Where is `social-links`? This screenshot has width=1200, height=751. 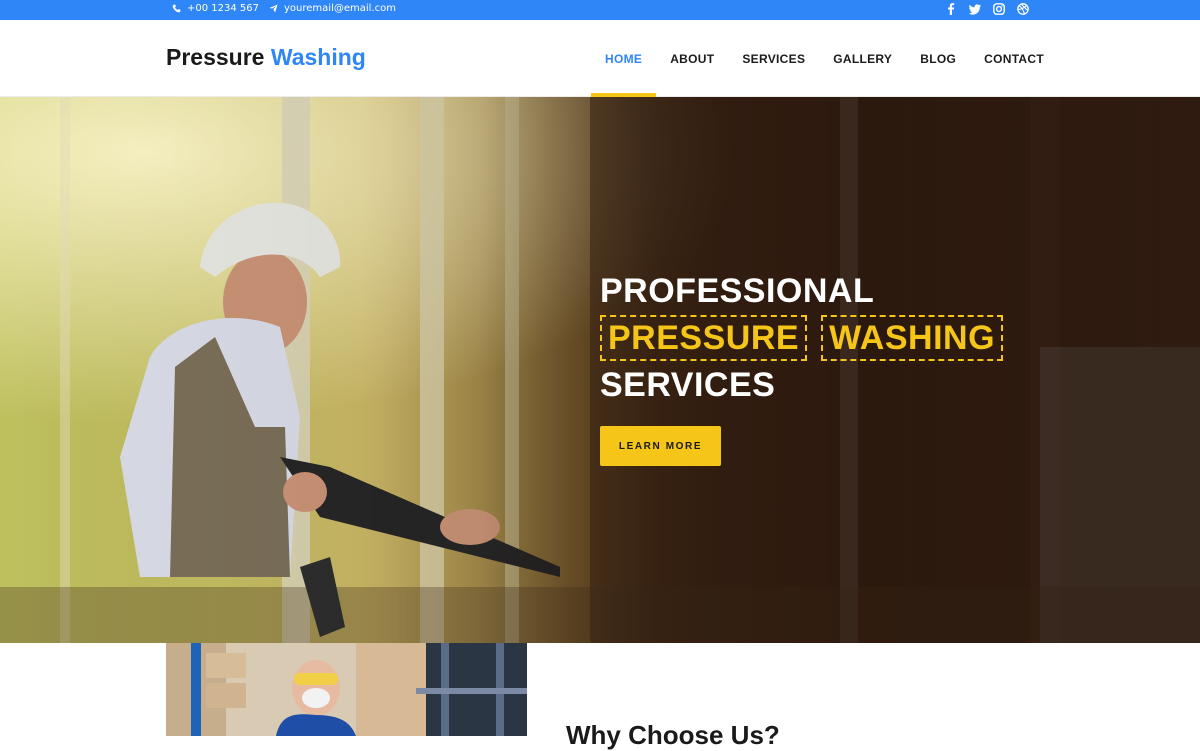 social-links is located at coordinates (987, 9).